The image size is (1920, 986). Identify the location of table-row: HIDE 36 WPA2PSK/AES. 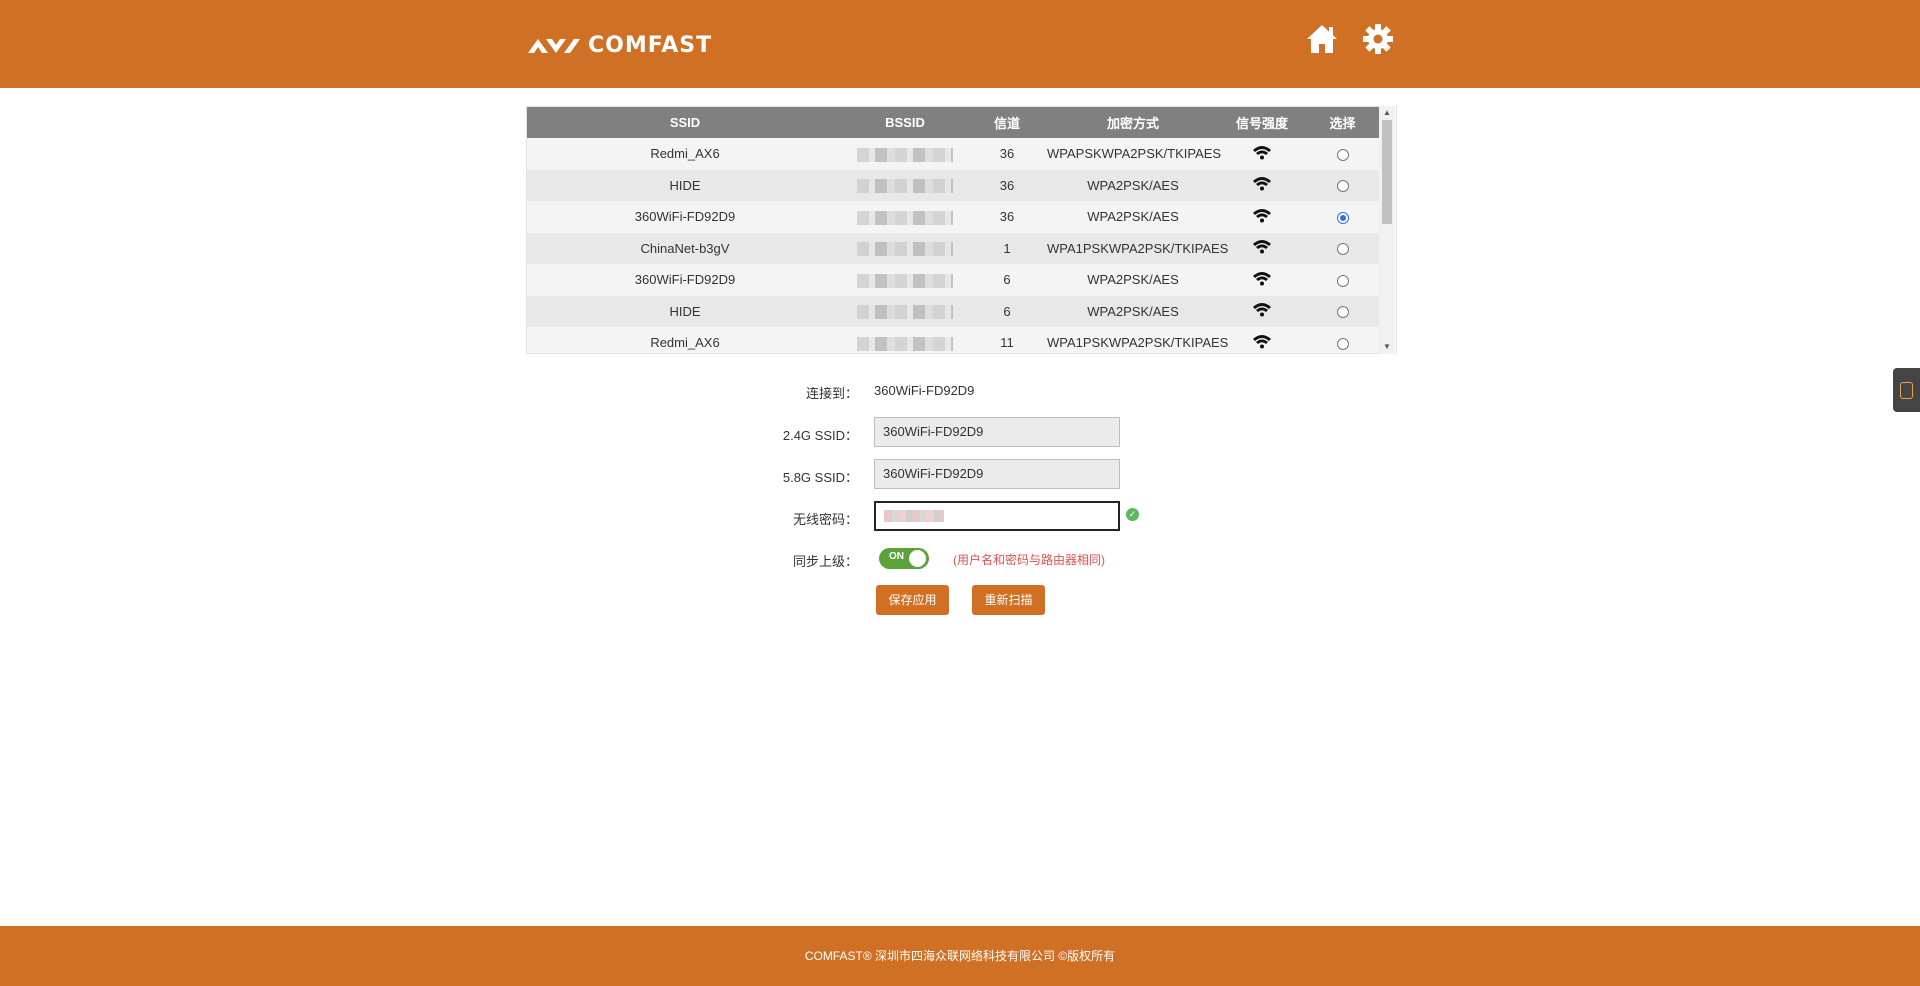
(953, 185).